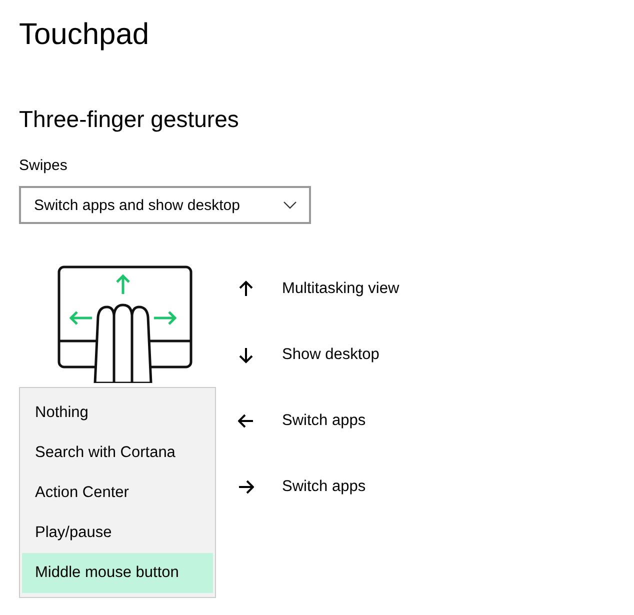 The height and width of the screenshot is (615, 634). Describe the element at coordinates (129, 119) in the screenshot. I see `section-heading: Three-finger gestures` at that location.